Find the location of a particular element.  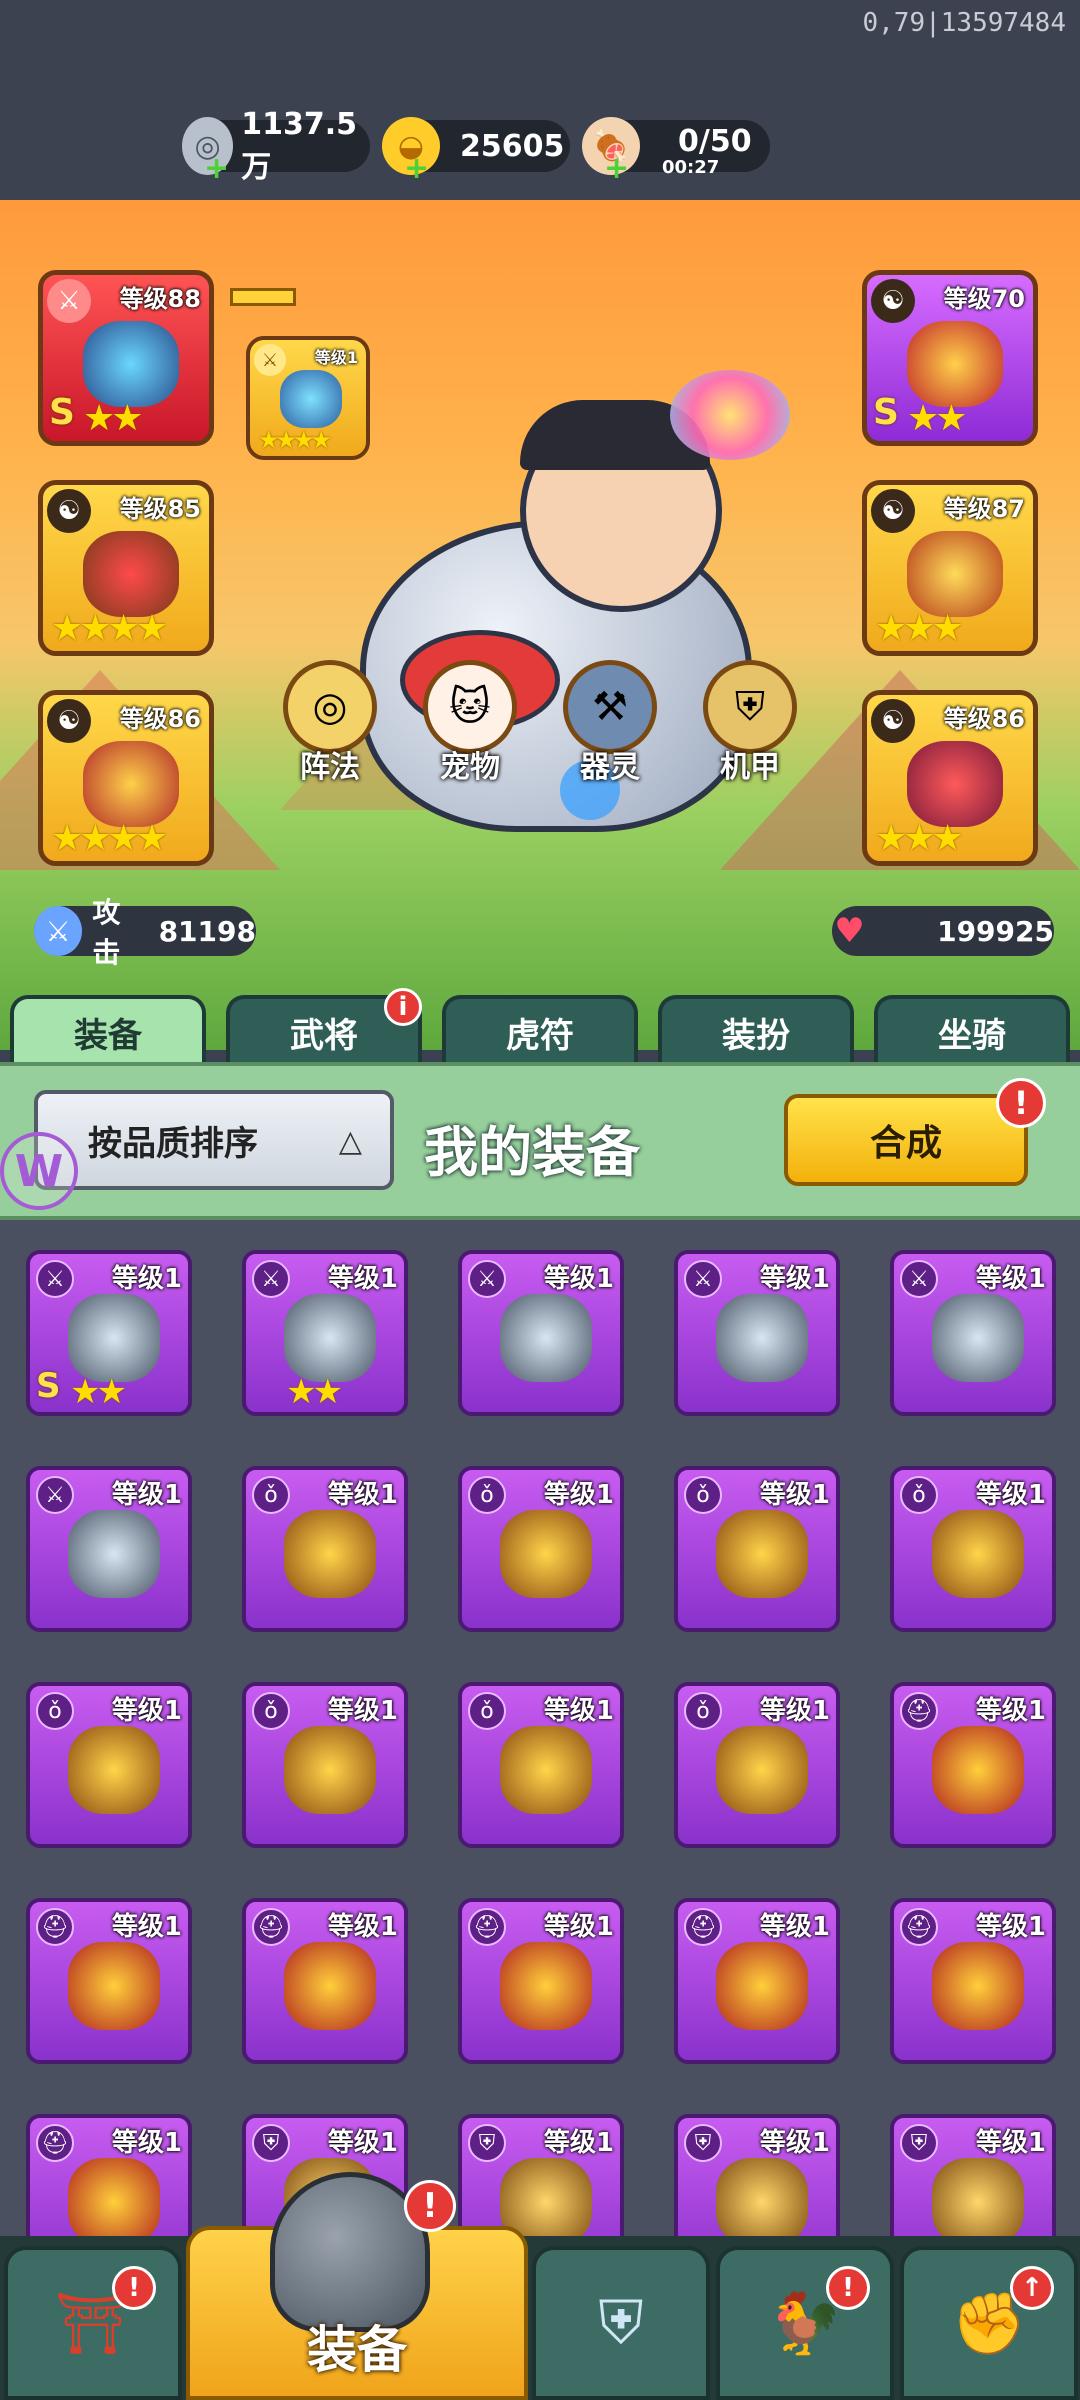

nav-equipment-label: 装备 is located at coordinates (357, 2350).